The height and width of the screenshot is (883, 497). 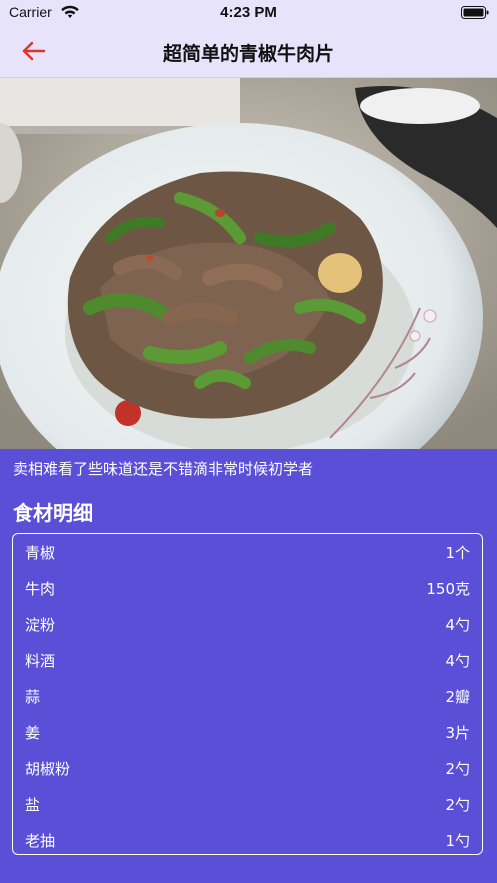 I want to click on ingredient-amount: 1个, so click(x=457, y=552).